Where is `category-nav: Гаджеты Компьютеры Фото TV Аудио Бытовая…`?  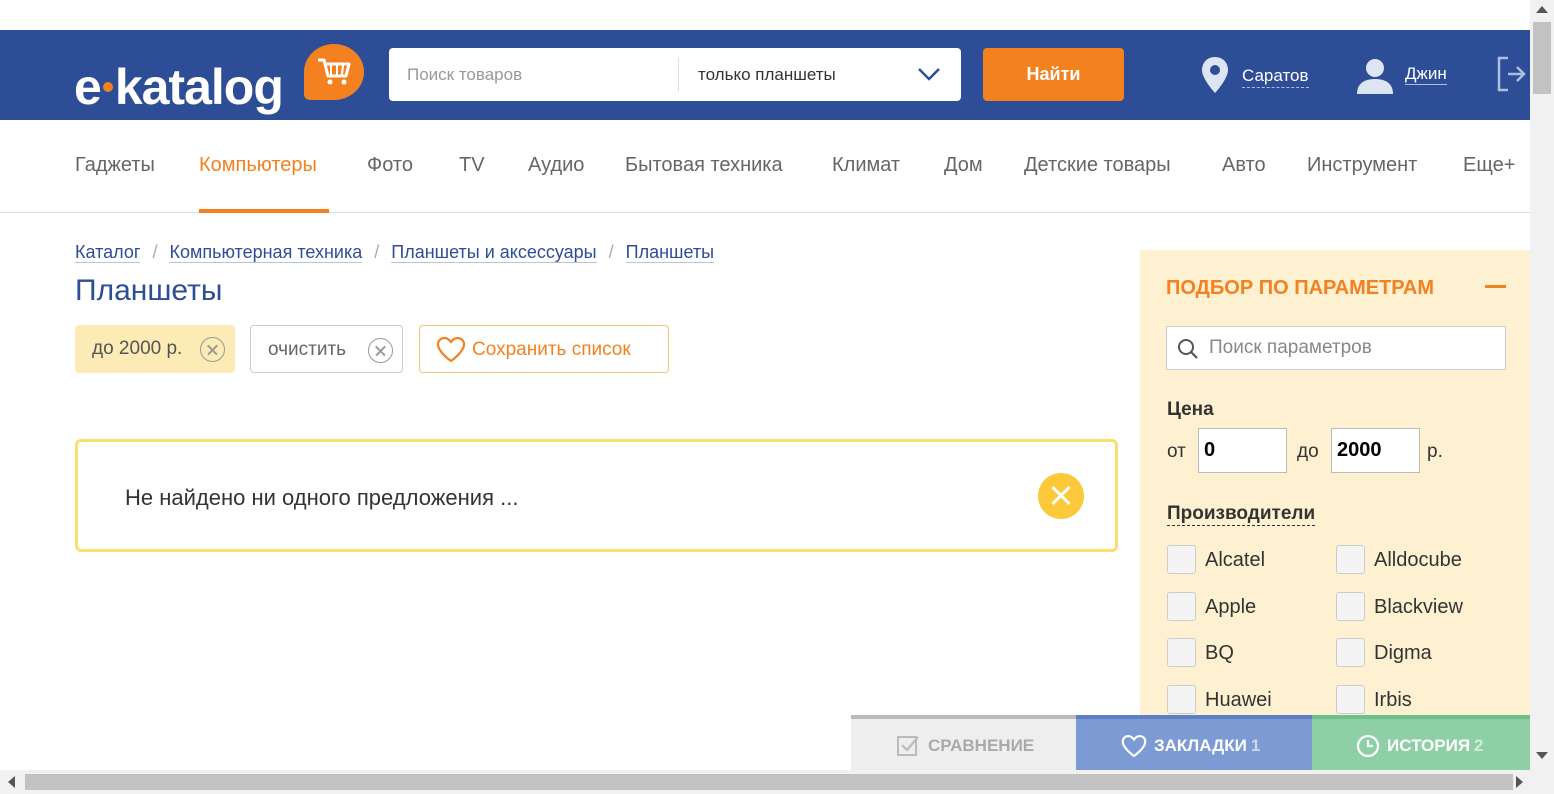 category-nav: Гаджеты Компьютеры Фото TV Аудио Бытовая… is located at coordinates (765, 166).